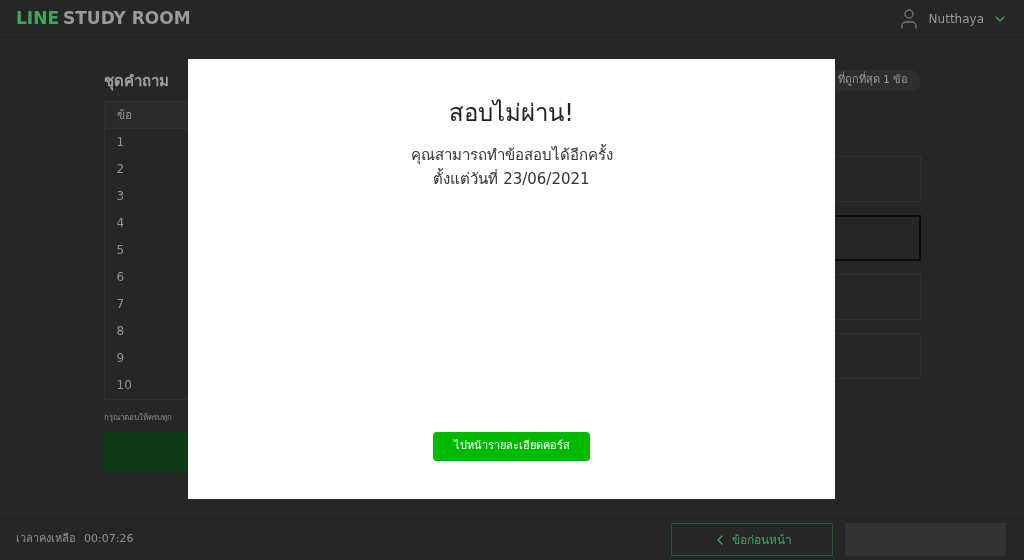 Image resolution: width=1024 pixels, height=560 pixels. Describe the element at coordinates (138, 417) in the screenshot. I see `note-text: กรุณาตอบให้ครบทุก` at that location.